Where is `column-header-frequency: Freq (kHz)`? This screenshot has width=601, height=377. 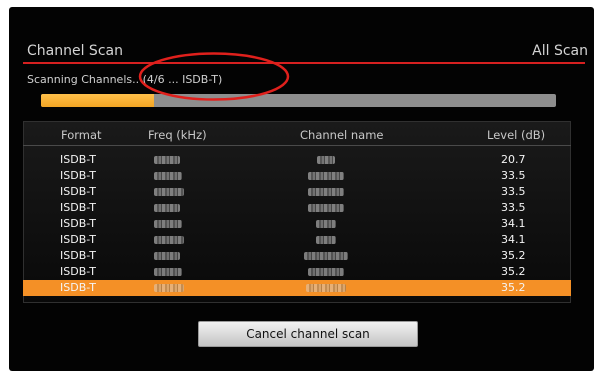 column-header-frequency: Freq (kHz) is located at coordinates (177, 135).